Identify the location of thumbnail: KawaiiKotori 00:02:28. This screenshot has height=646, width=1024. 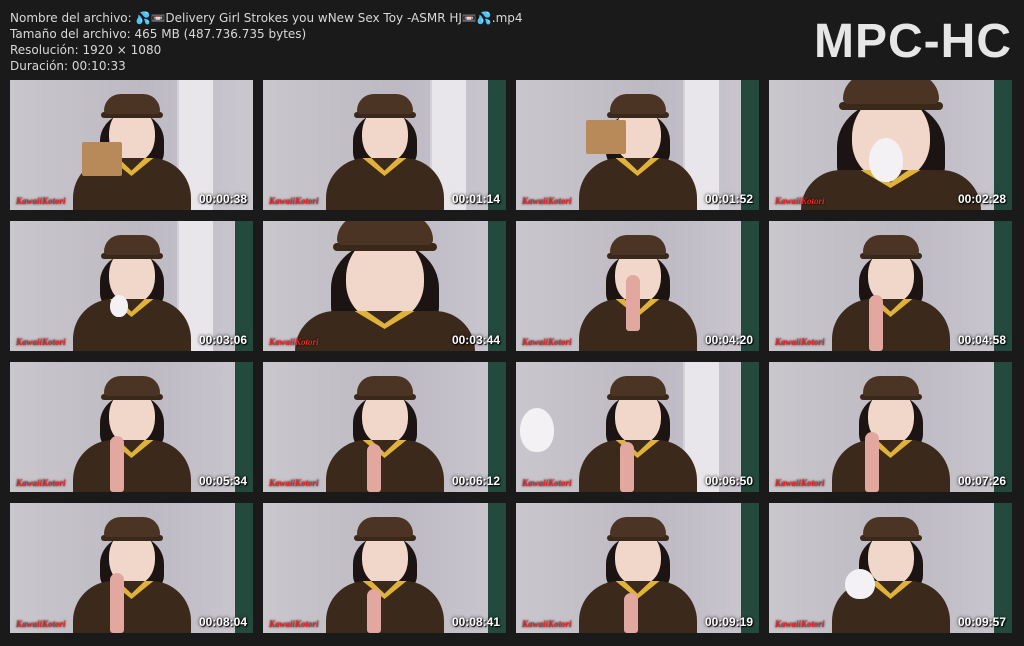
(890, 145).